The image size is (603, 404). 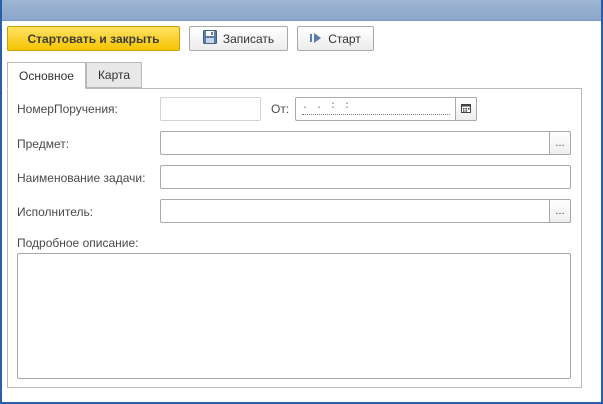 I want to click on calendar-icon, so click(x=466, y=109).